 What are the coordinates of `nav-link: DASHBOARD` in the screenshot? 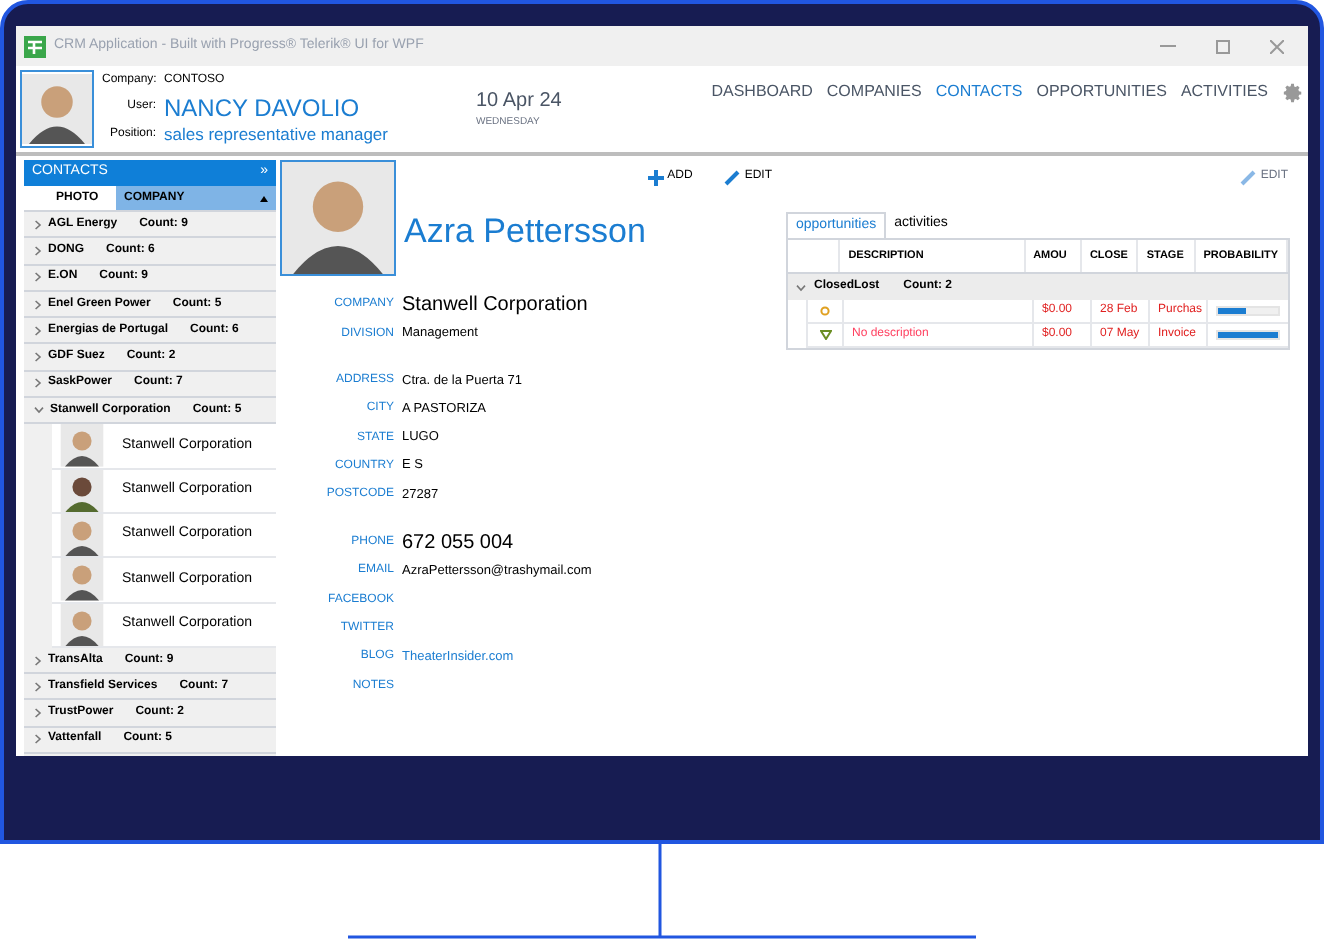 It's located at (762, 92).